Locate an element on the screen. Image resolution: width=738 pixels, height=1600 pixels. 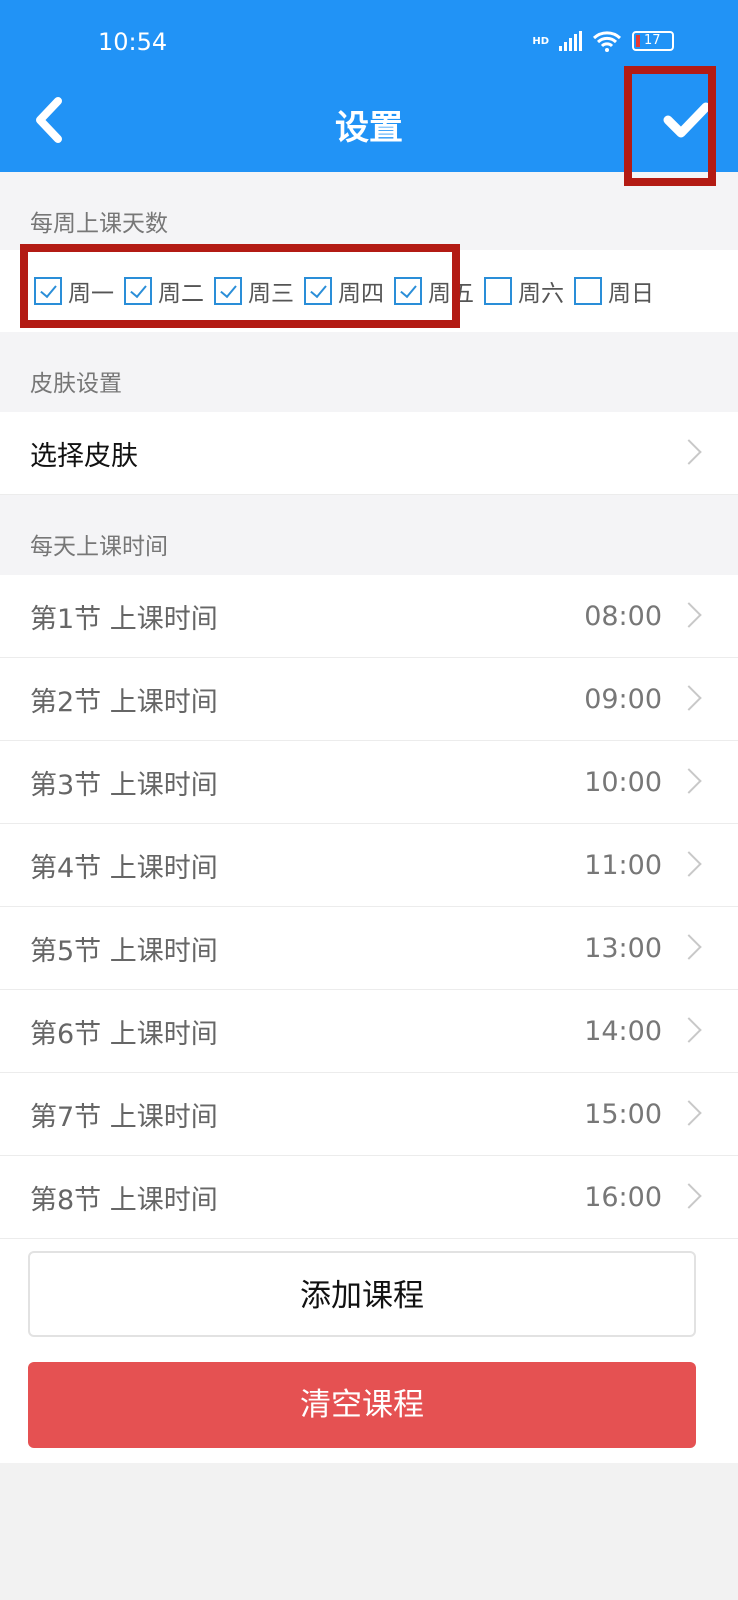
select-skin-item: 选择皮肤 is located at coordinates (369, 453).